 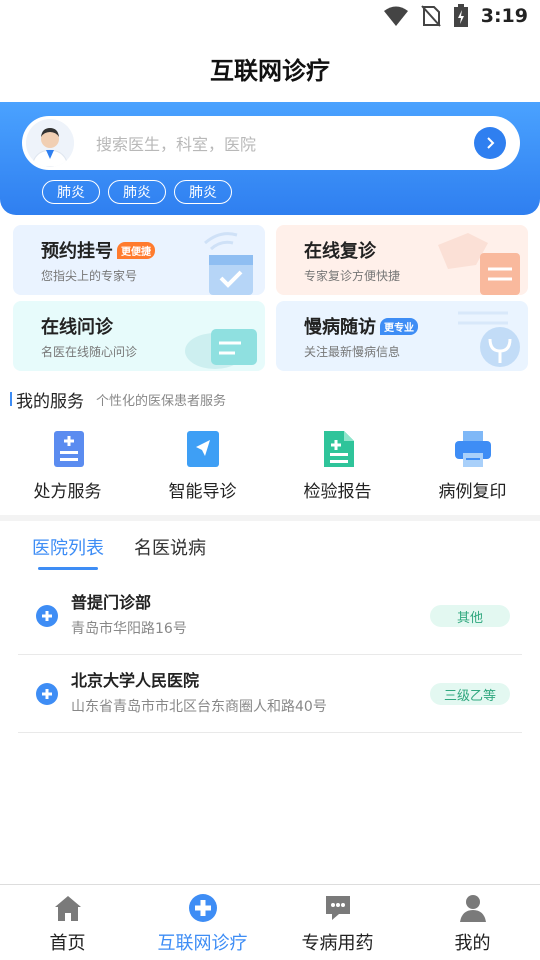 What do you see at coordinates (472, 449) in the screenshot?
I see `printer-icon` at bounding box center [472, 449].